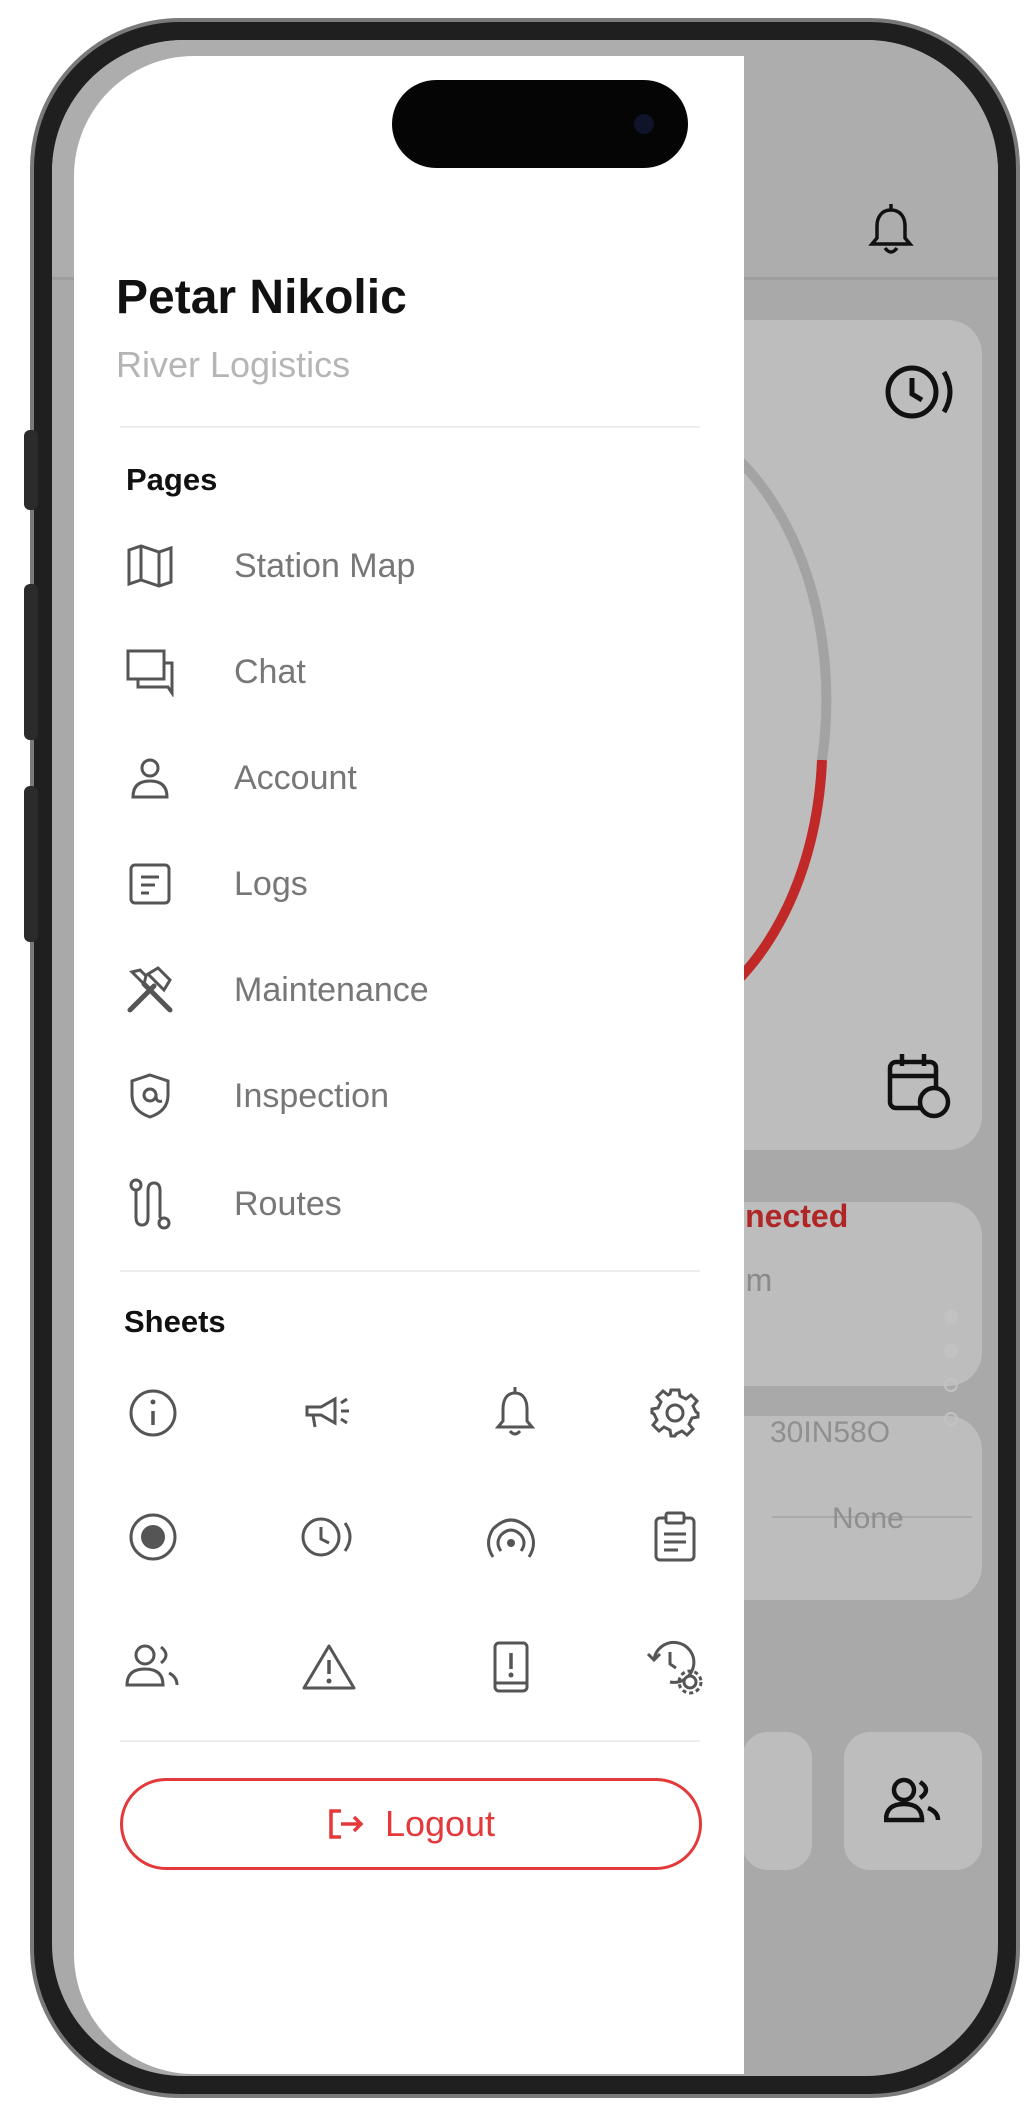 This screenshot has height=2104, width=1026. I want to click on camera-dot, so click(644, 124).